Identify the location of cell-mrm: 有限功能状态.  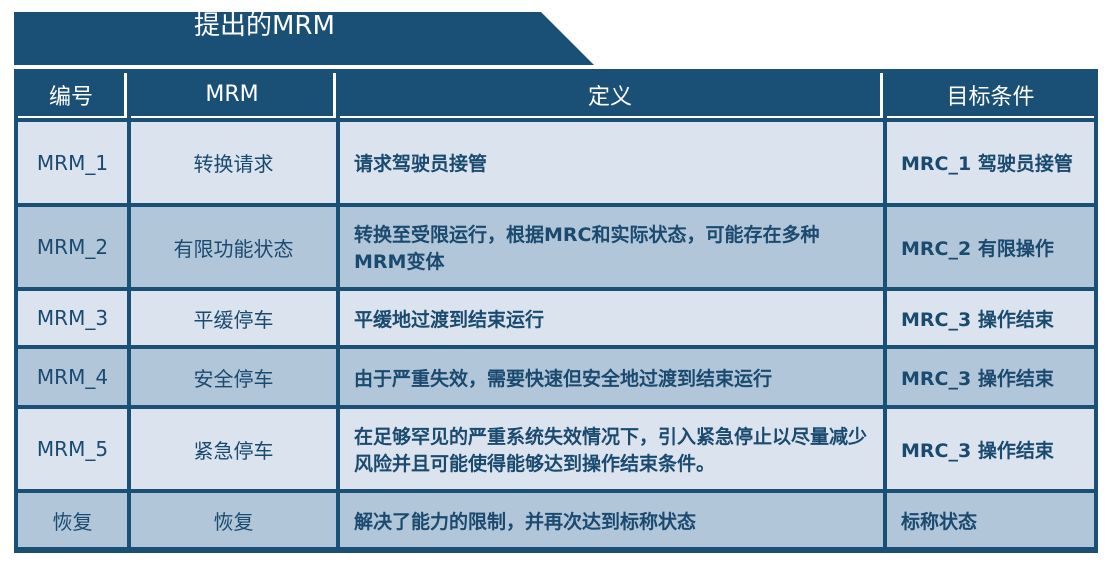
(233, 247).